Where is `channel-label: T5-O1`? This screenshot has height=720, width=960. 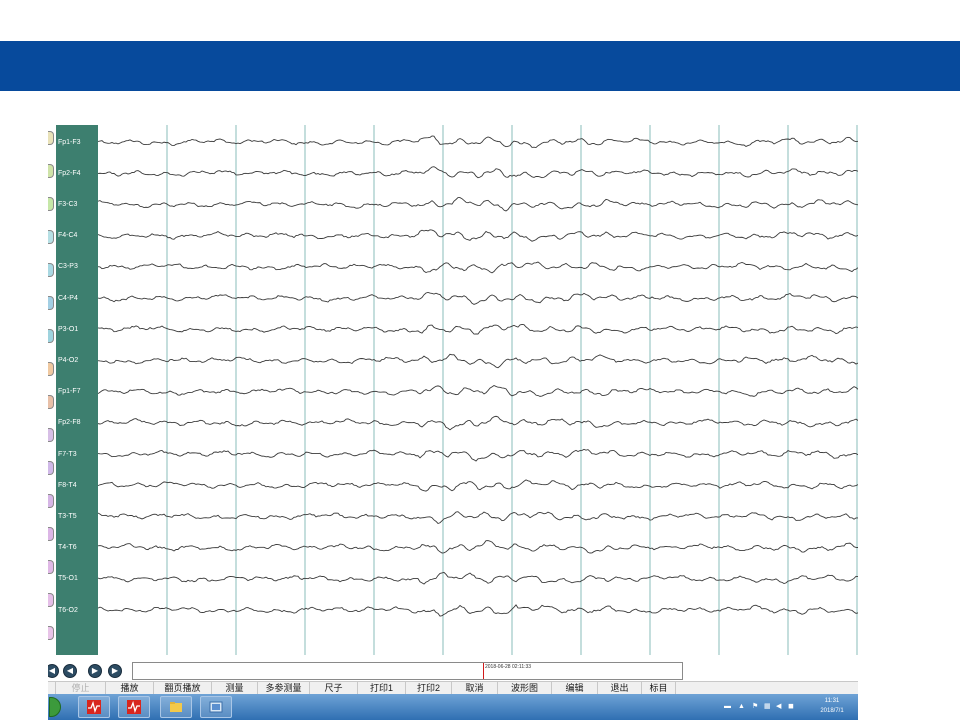 channel-label: T5-O1 is located at coordinates (68, 579).